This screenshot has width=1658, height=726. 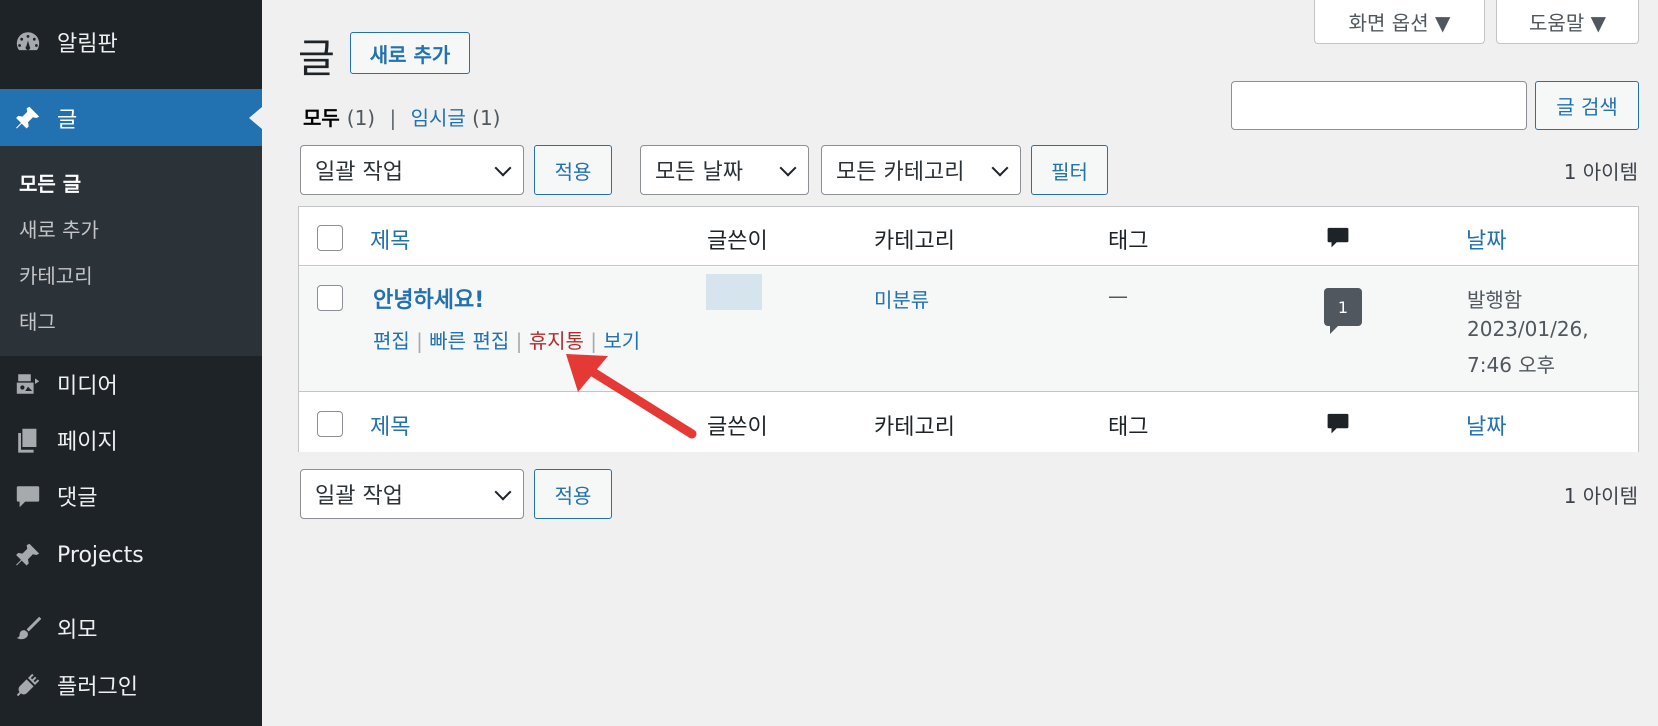 What do you see at coordinates (573, 494) in the screenshot?
I see `apply-button-bottom: 적용` at bounding box center [573, 494].